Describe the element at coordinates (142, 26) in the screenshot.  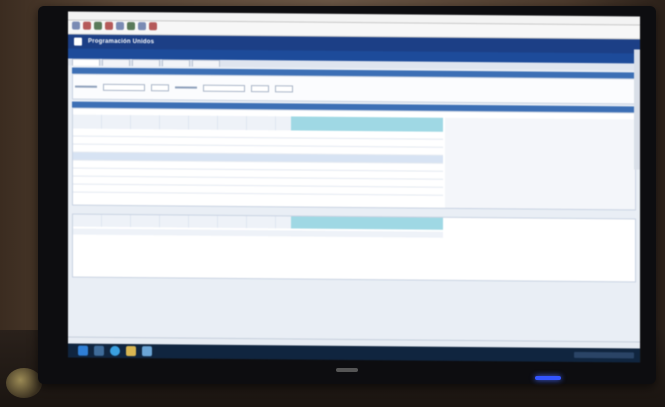
I see `export-icon` at that location.